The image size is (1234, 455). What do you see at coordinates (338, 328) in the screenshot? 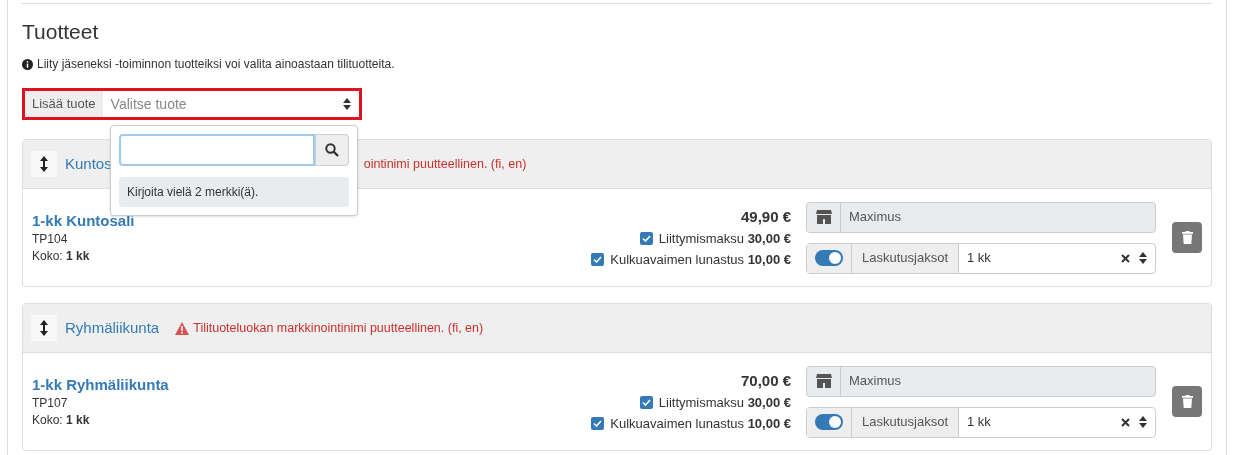
I see `warning-text: Tilituoteluokan markkinointinimi puutteellinen. (fi, en)` at bounding box center [338, 328].